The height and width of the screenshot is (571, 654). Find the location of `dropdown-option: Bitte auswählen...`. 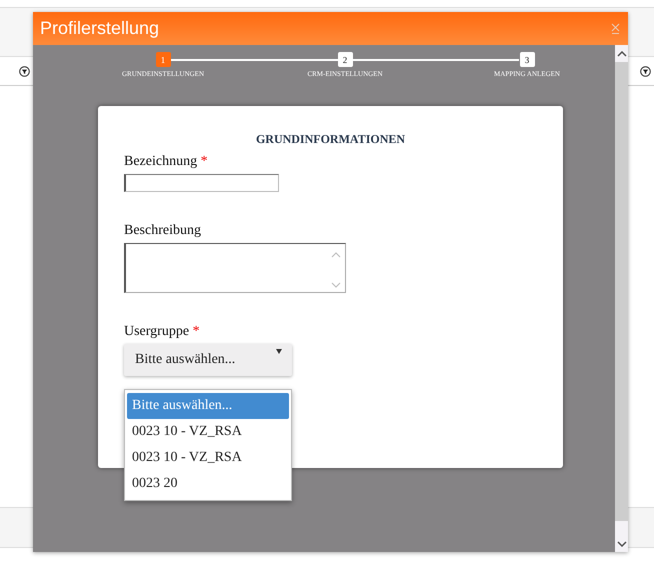

dropdown-option: Bitte auswählen... is located at coordinates (208, 406).